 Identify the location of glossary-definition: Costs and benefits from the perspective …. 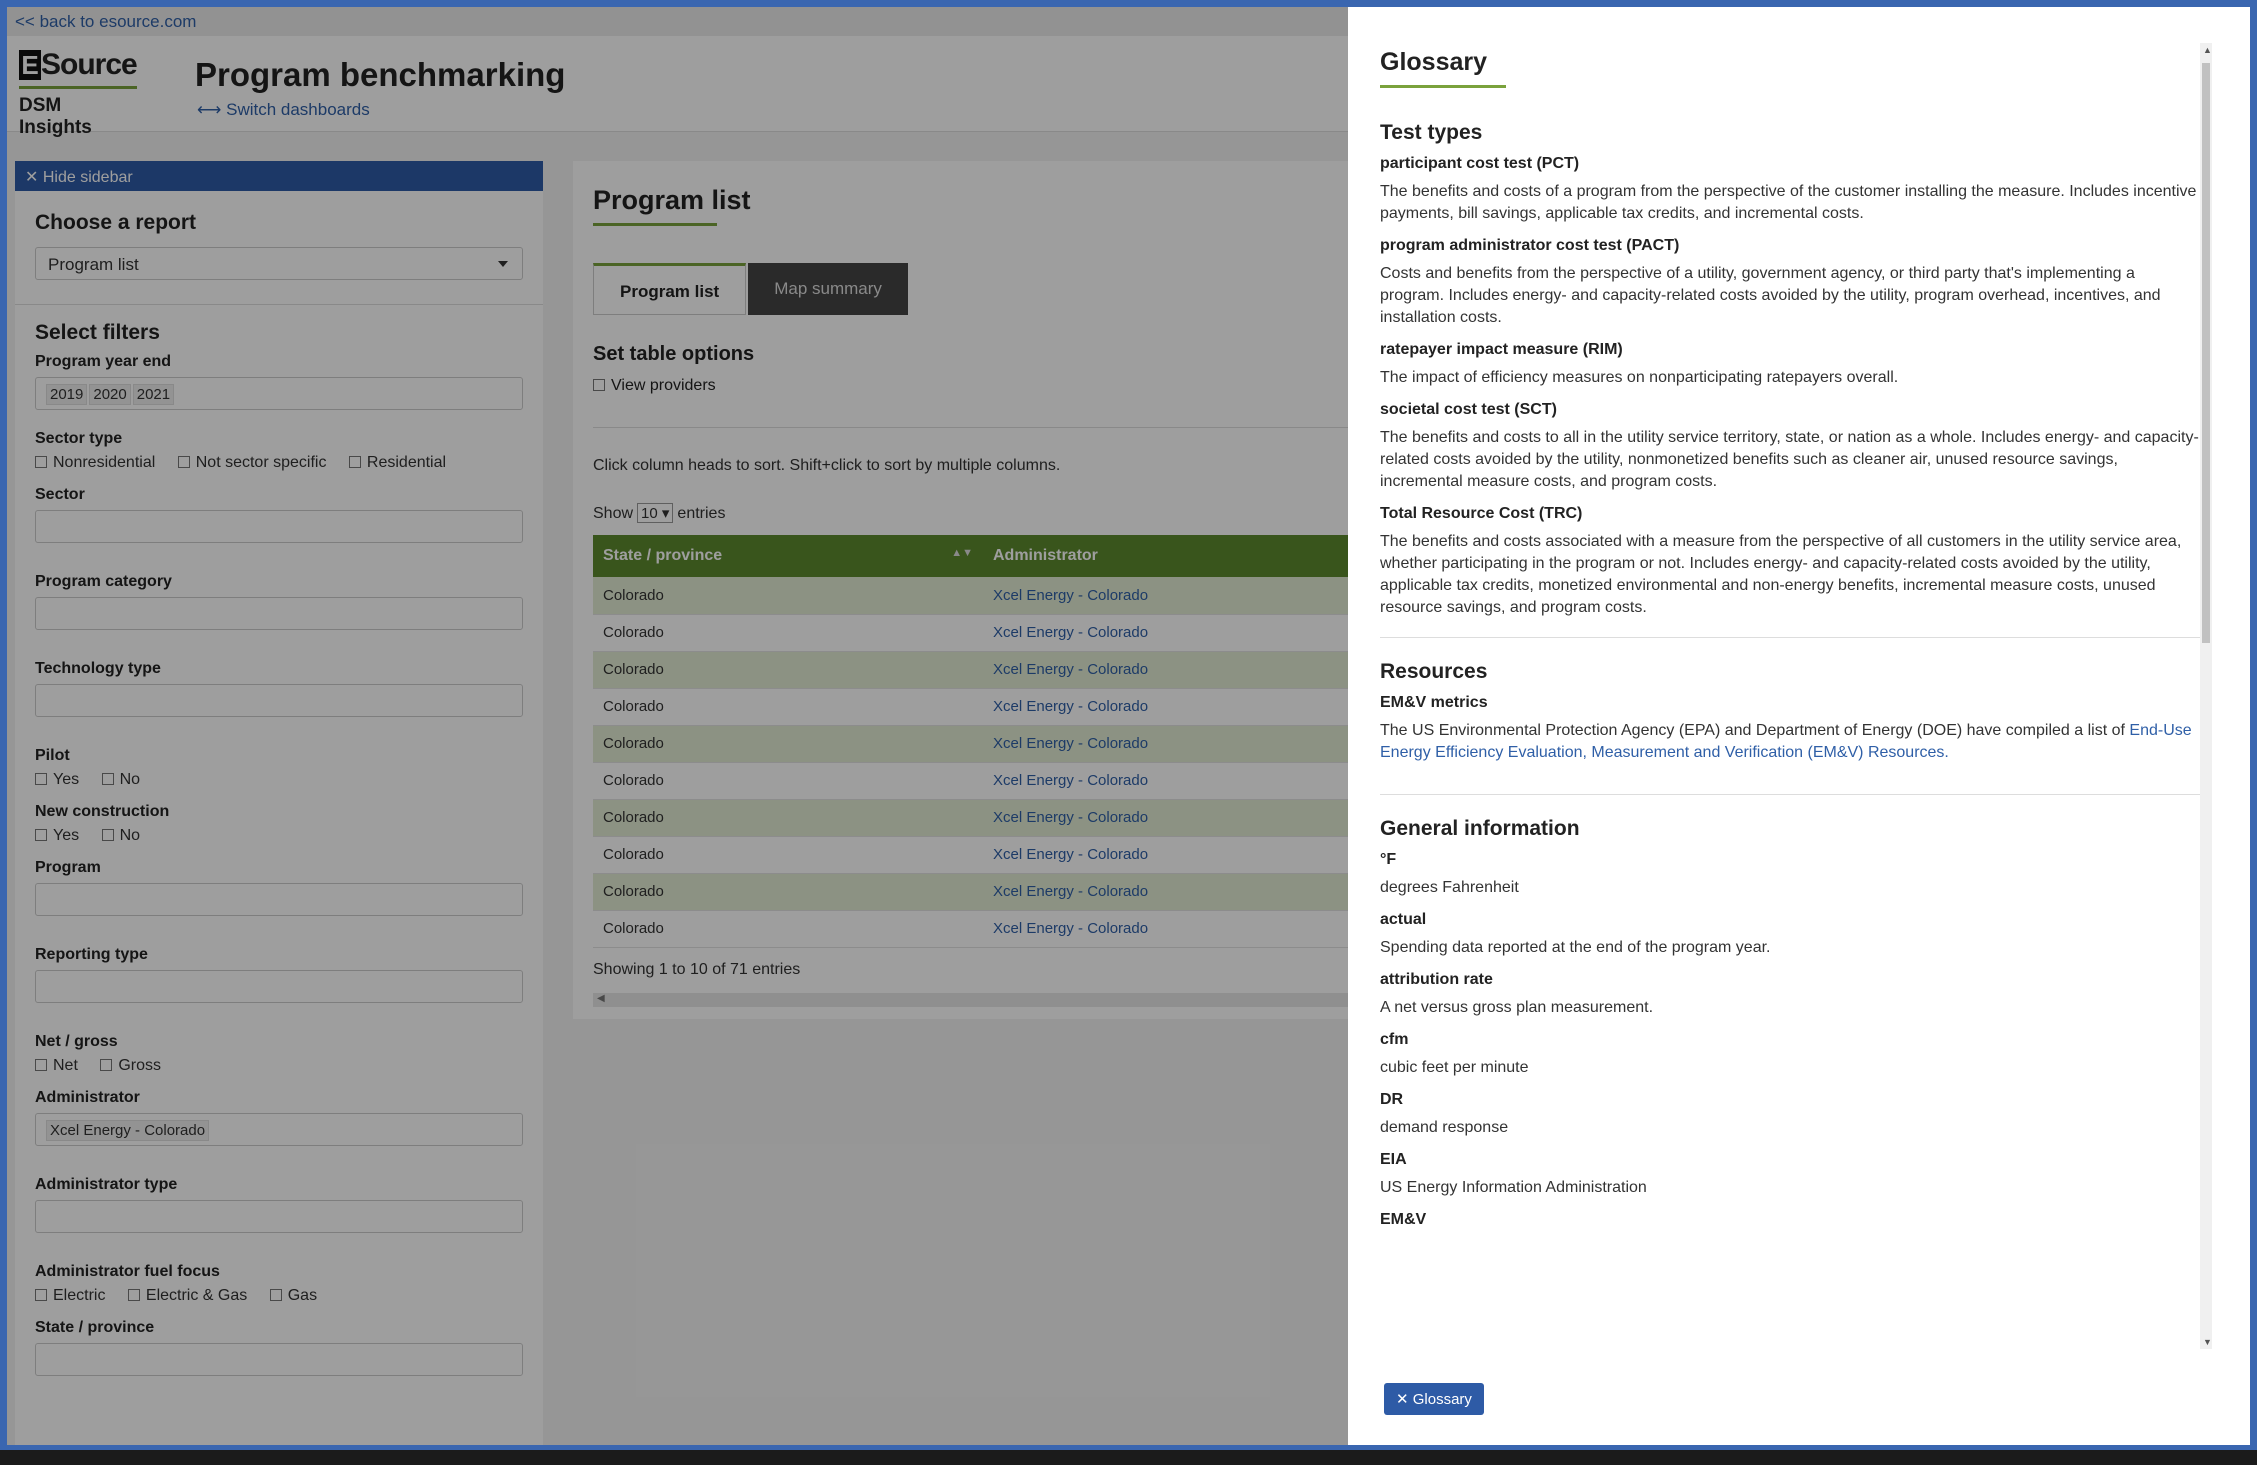
(1770, 295).